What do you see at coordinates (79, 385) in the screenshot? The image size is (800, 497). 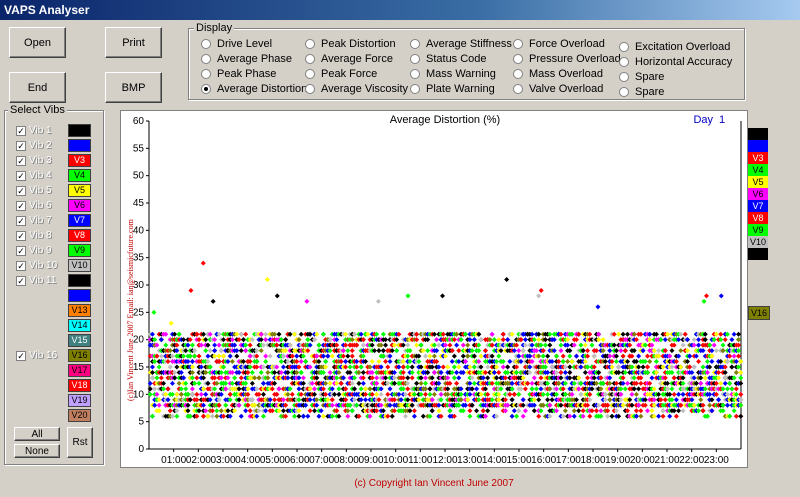 I see `vib-color-swatch: V18` at bounding box center [79, 385].